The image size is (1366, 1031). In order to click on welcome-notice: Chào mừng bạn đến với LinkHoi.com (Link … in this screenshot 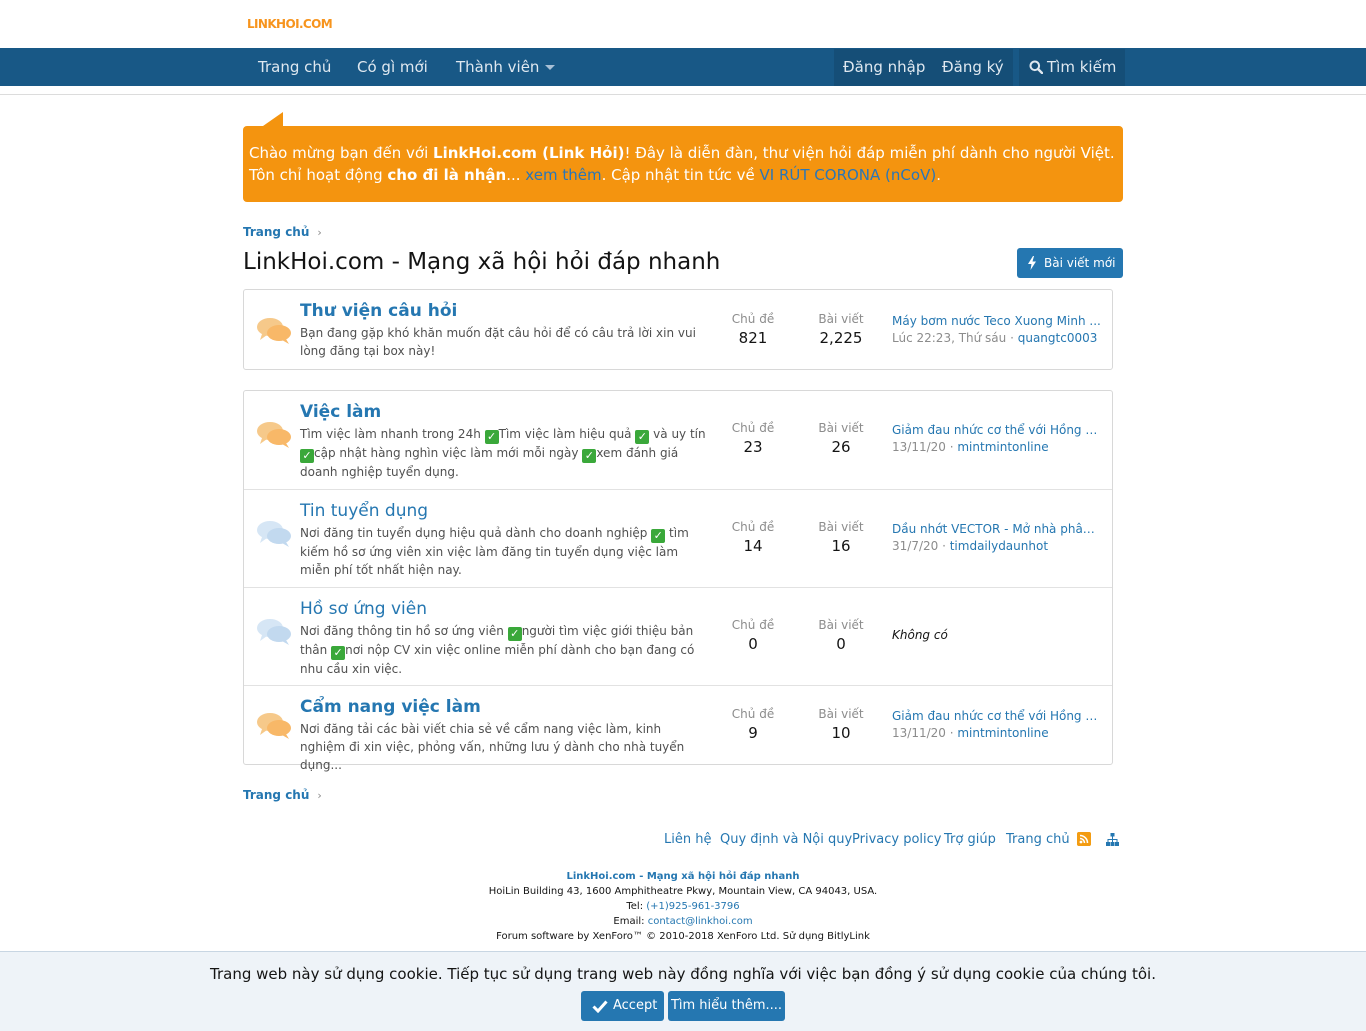, I will do `click(683, 157)`.